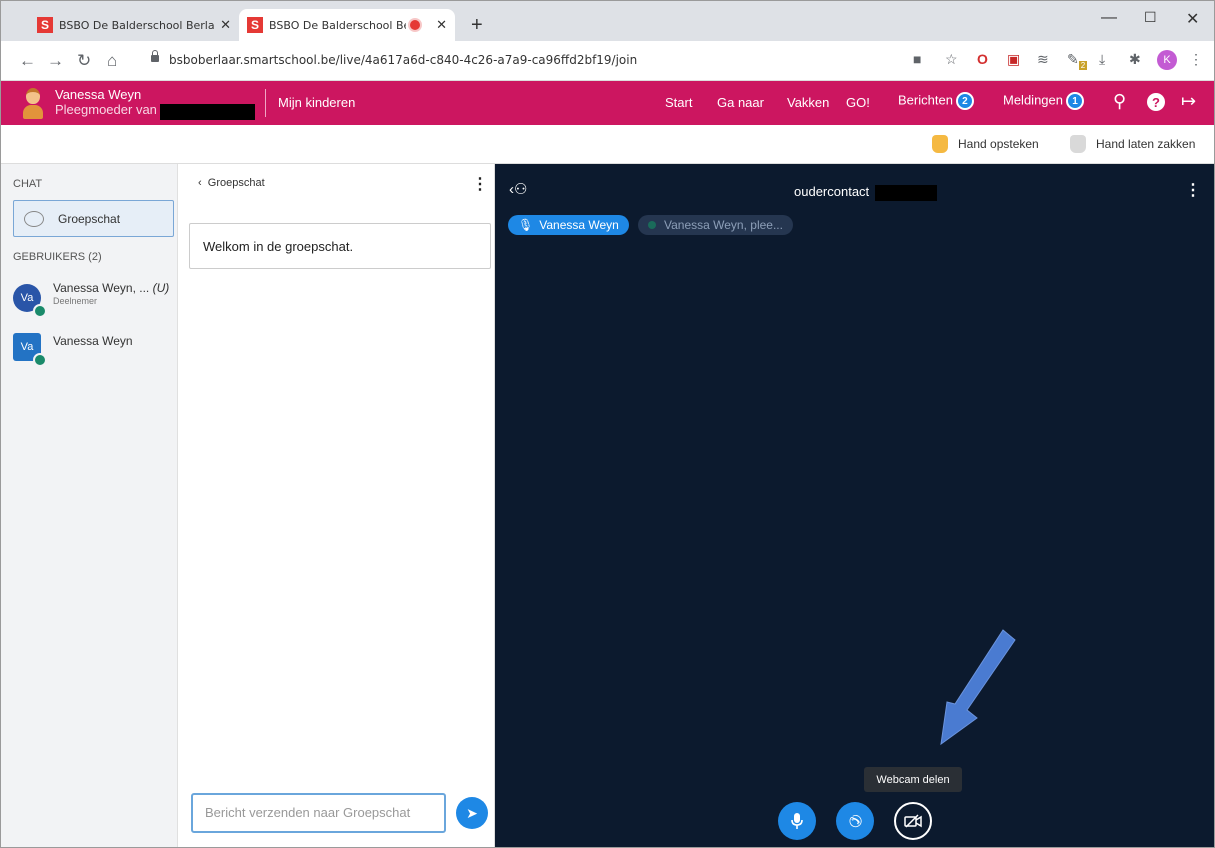 This screenshot has width=1215, height=848. I want to click on users-heading: GEBRUIKERS (2), so click(57, 257).